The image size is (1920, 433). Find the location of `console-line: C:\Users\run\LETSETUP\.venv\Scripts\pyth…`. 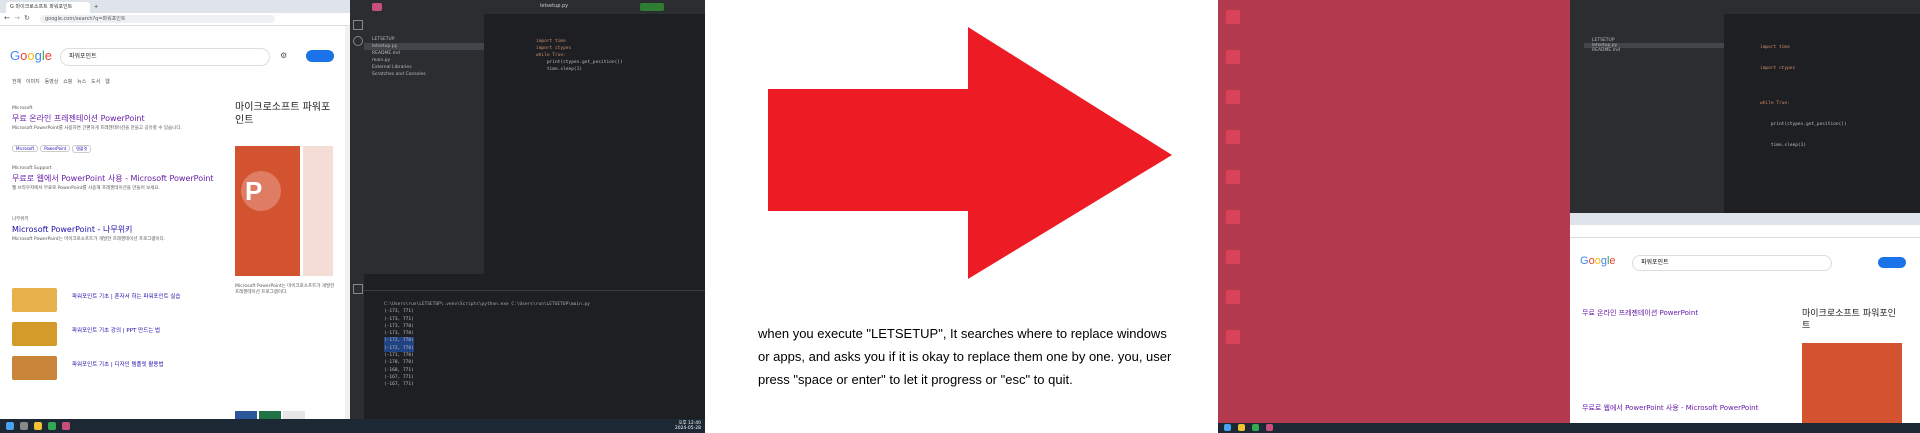

console-line: C:\Users\run\LETSETUP\.venv\Scripts\pyth… is located at coordinates (487, 304).